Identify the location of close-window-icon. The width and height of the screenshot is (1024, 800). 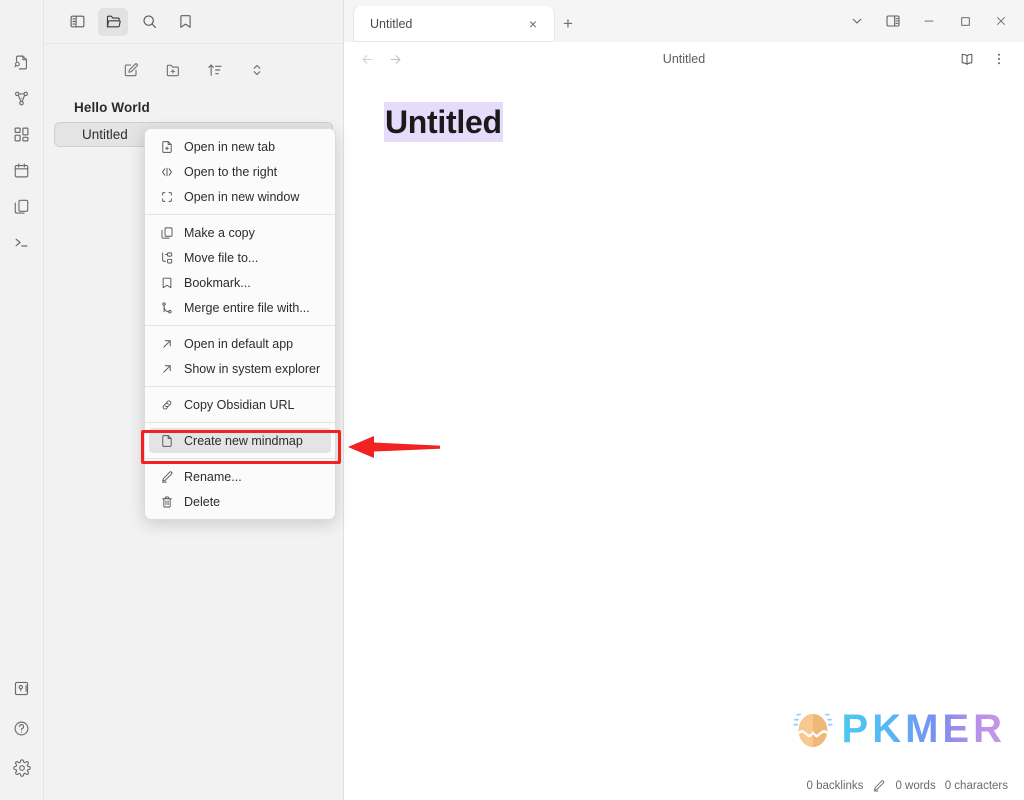
(1001, 21).